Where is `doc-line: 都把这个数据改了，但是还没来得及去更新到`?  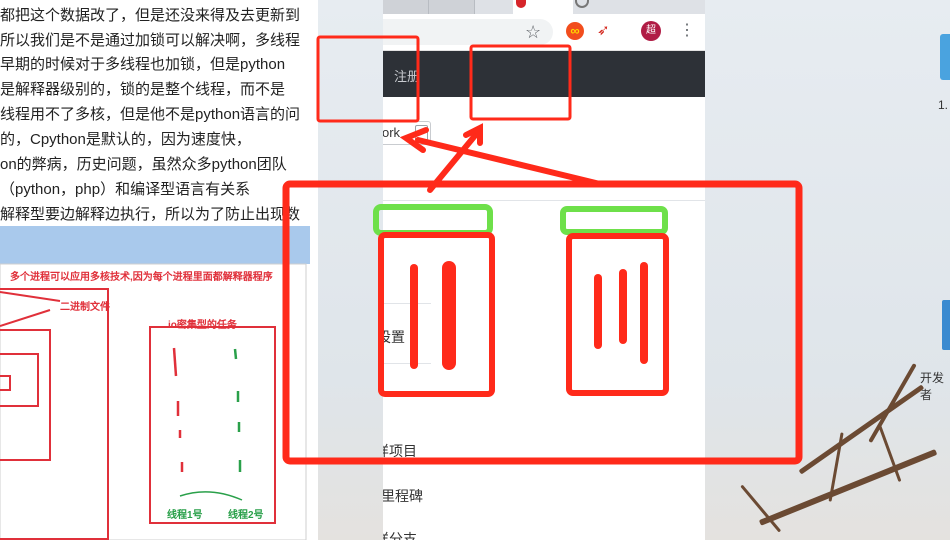
doc-line: 都把这个数据改了，但是还没来得及去更新到 is located at coordinates (150, 15).